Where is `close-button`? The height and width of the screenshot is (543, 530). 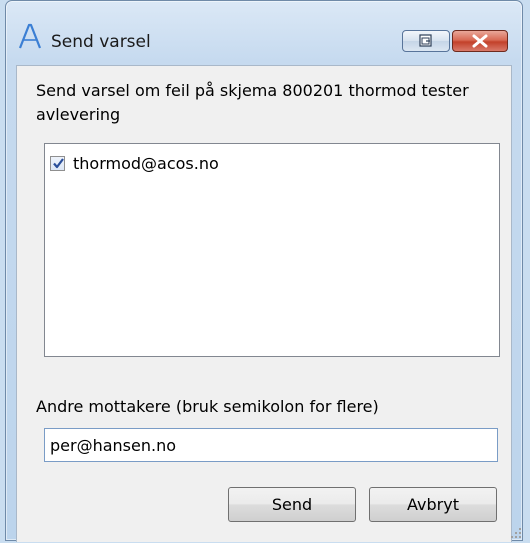
close-button is located at coordinates (480, 41).